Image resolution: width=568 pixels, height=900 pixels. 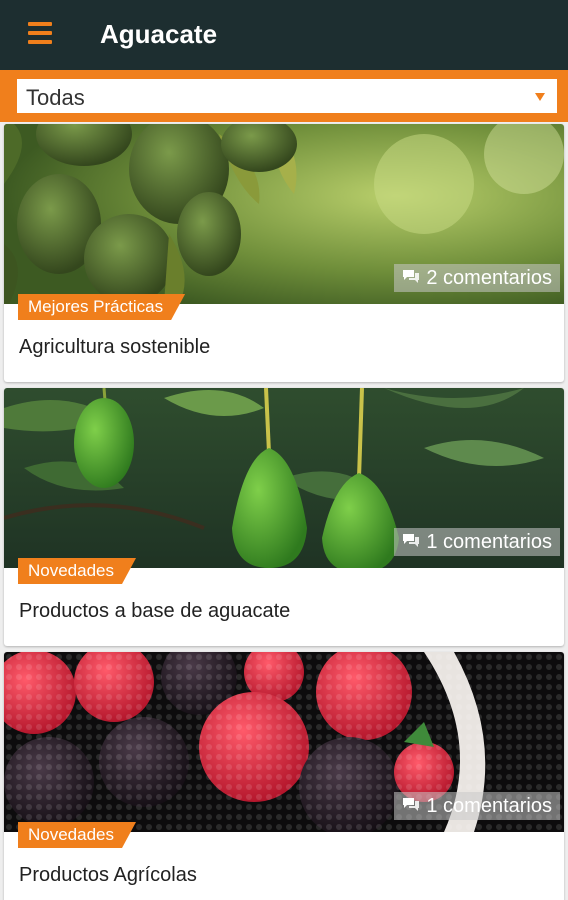 I want to click on comment-count-text: 2 comentarios, so click(x=489, y=277).